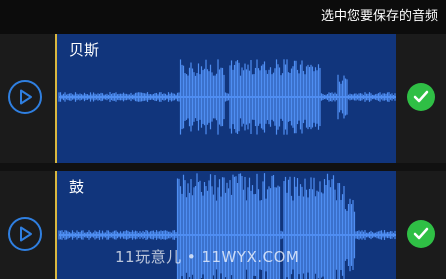 This screenshot has height=279, width=446. Describe the element at coordinates (207, 257) in the screenshot. I see `watermark-text: 11玩意儿 • 11WYX.COM` at that location.